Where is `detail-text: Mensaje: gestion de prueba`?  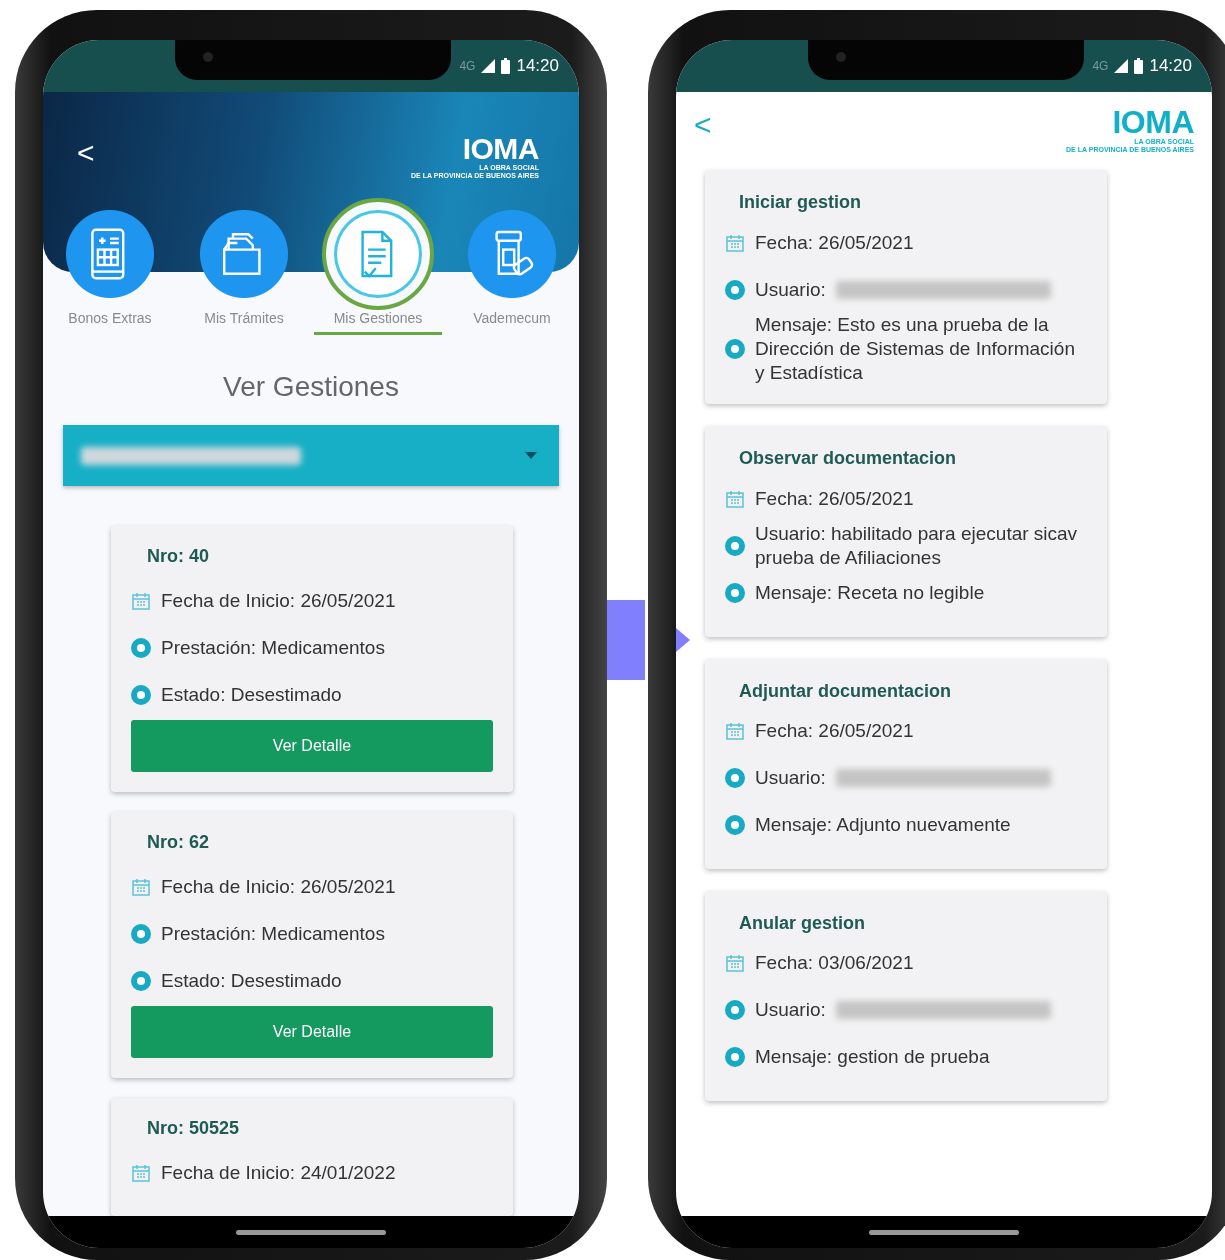
detail-text: Mensaje: gestion de prueba is located at coordinates (872, 1057).